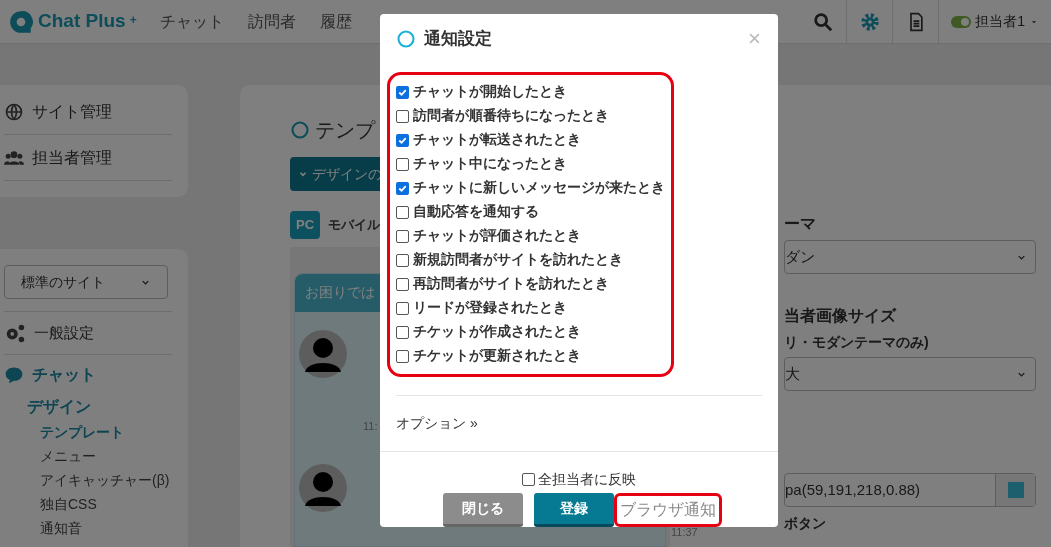  I want to click on message-time: 11:, so click(370, 426).